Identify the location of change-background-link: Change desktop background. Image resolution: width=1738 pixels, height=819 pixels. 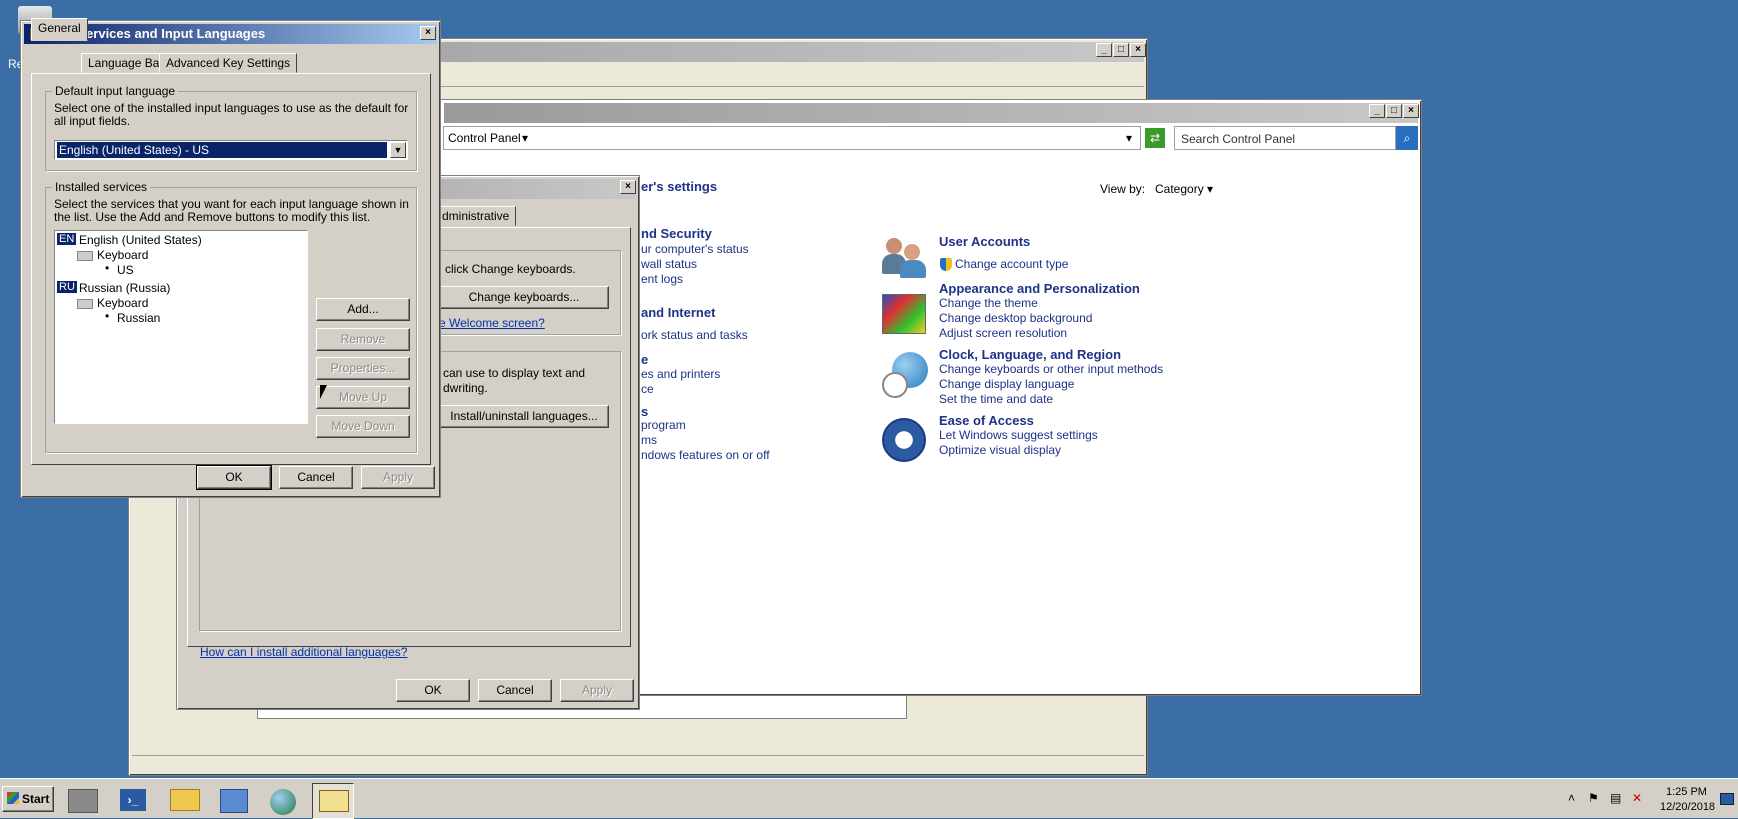
(1015, 318).